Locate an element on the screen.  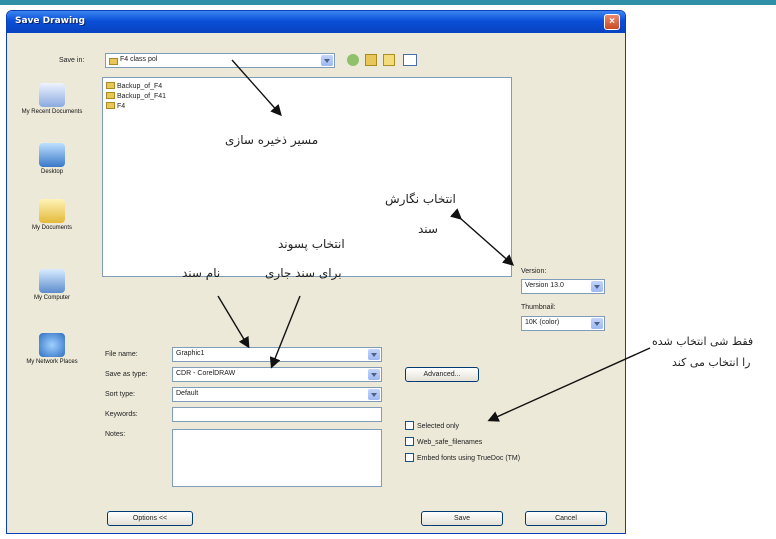
keywords-label: Keywords: is located at coordinates (121, 414).